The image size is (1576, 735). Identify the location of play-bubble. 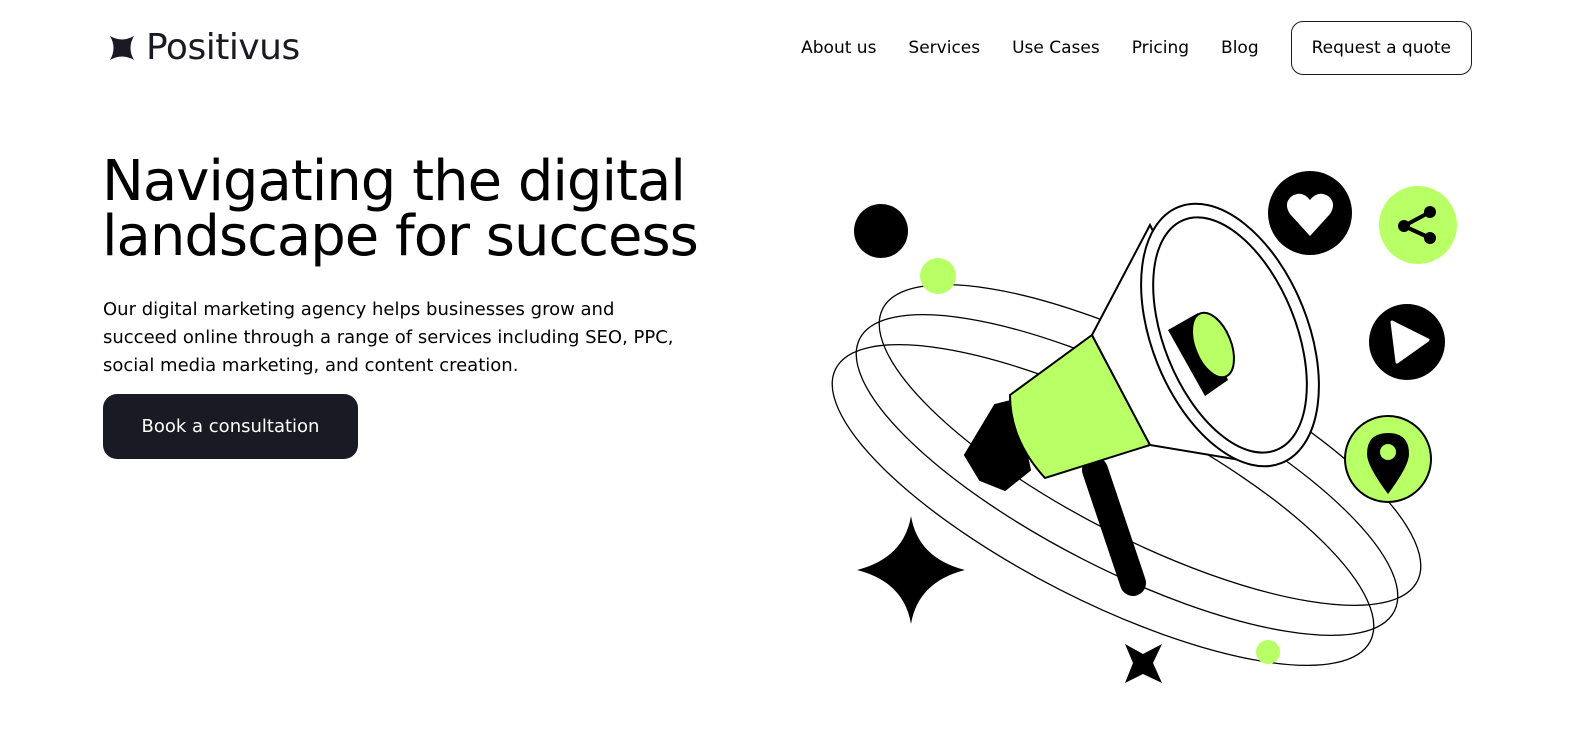
(1407, 342).